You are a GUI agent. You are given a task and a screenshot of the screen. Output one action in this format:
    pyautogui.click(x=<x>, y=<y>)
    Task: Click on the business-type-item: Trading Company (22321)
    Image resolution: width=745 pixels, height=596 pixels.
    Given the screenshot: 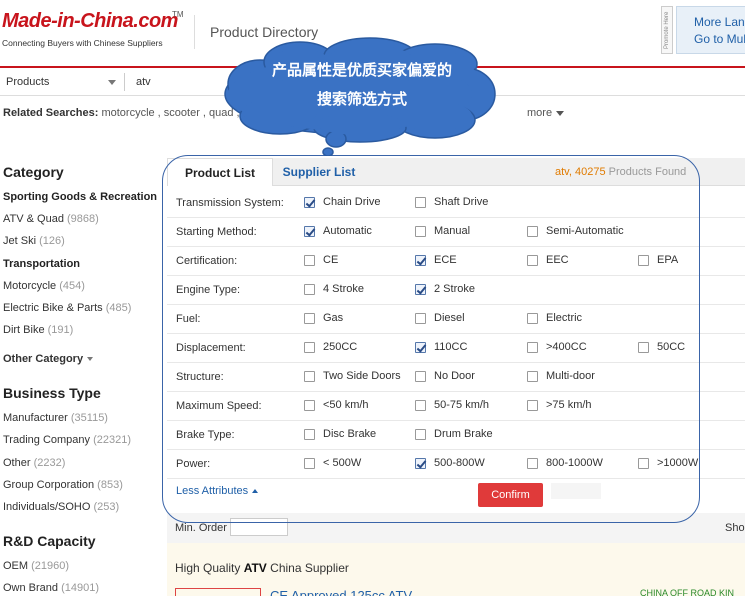 What is the action you would take?
    pyautogui.click(x=67, y=440)
    